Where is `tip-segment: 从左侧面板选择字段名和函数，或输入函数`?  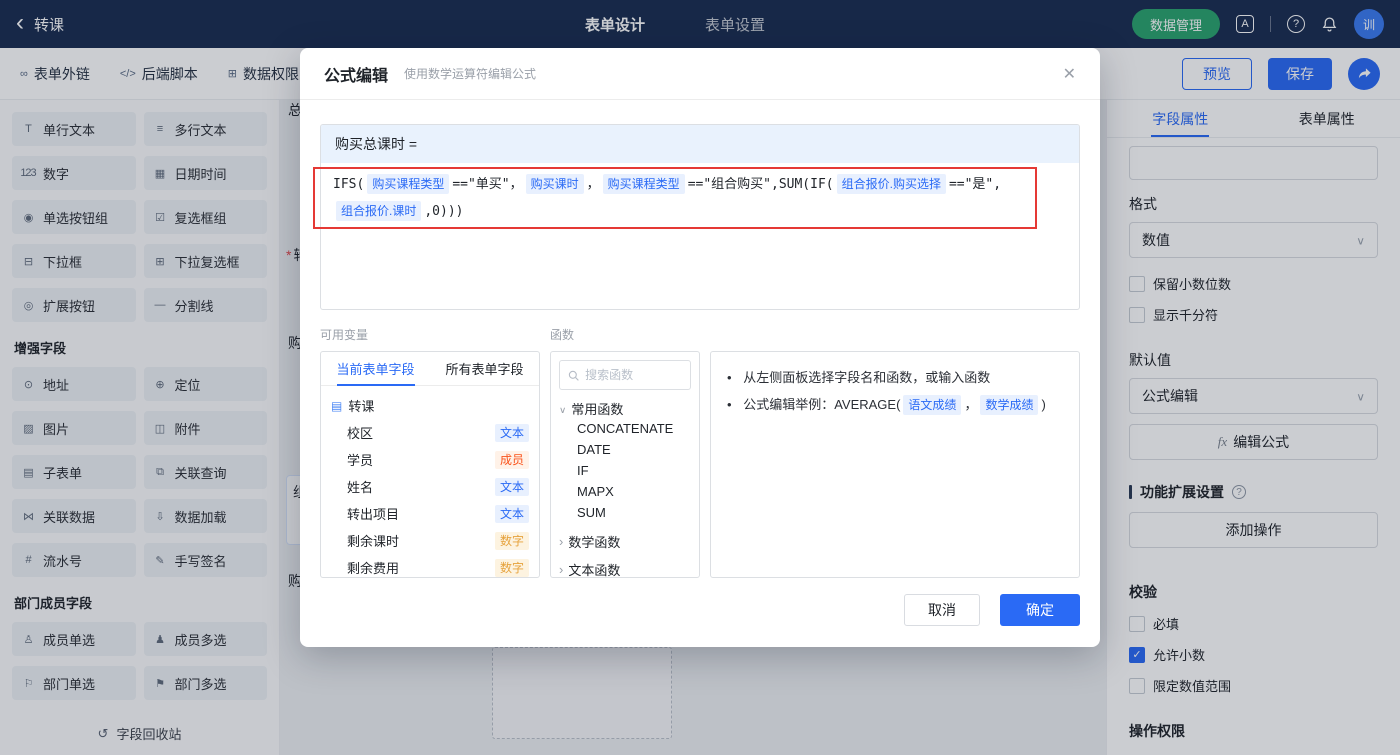
tip-segment: 从左侧面板选择字段名和函数，或输入函数 is located at coordinates (867, 377).